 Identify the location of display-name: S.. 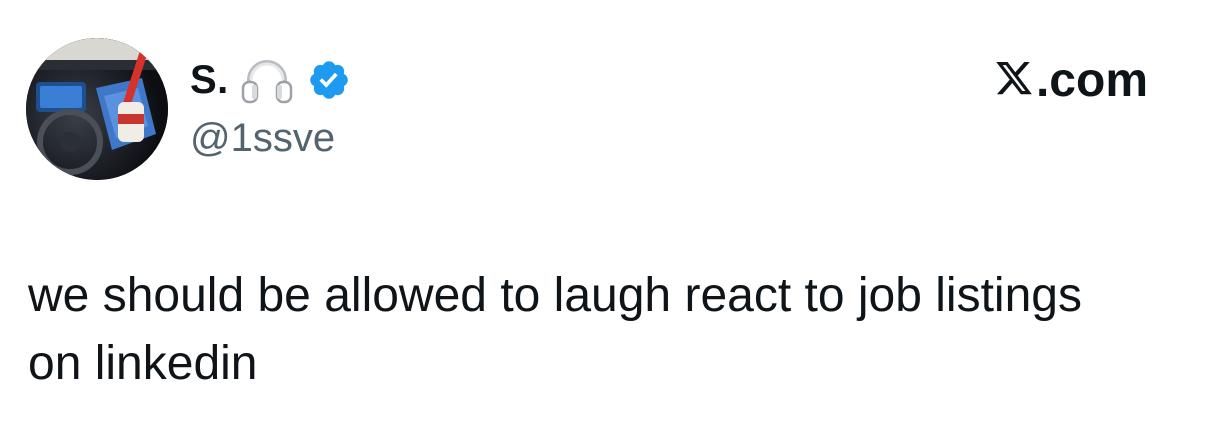
(209, 80).